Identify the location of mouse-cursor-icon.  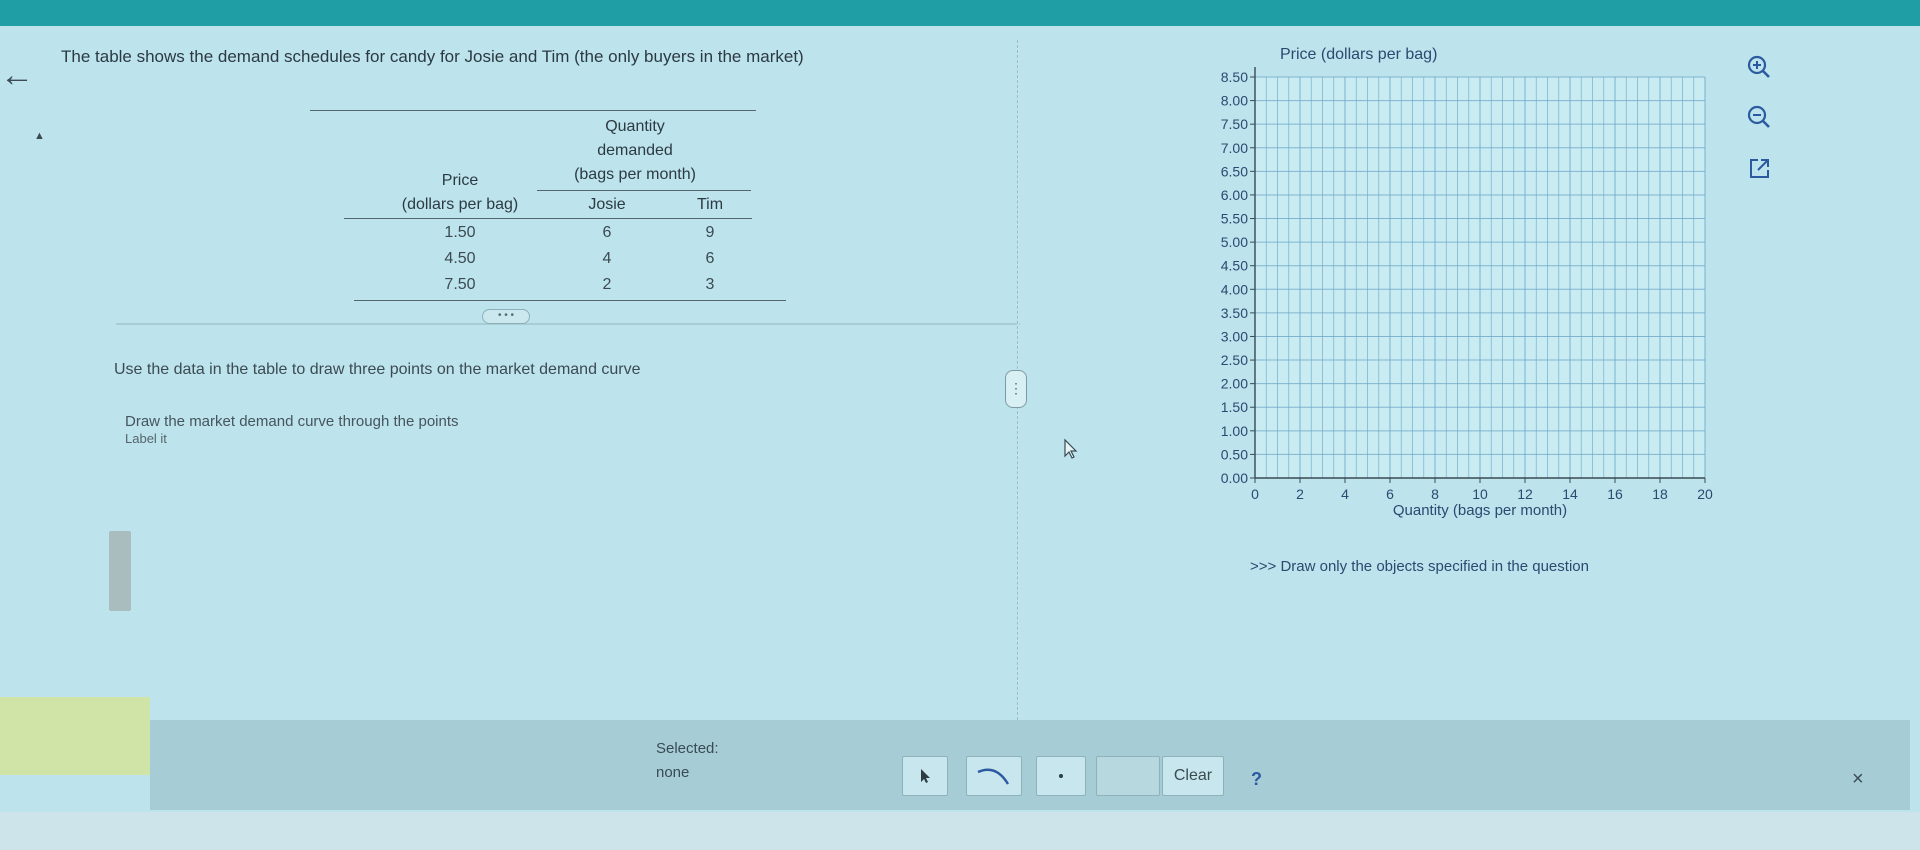
(1071, 448).